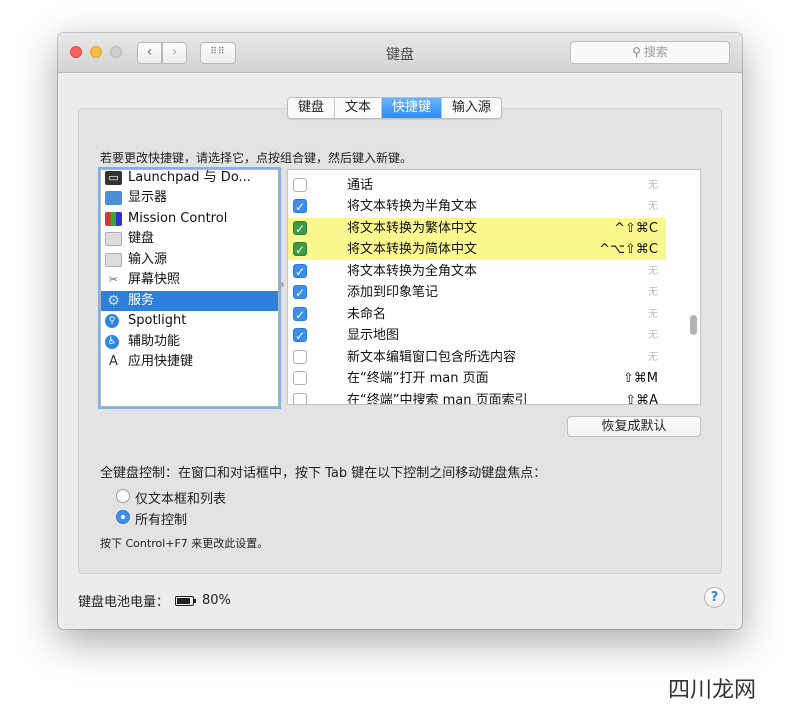 This screenshot has width=800, height=711. Describe the element at coordinates (400, 53) in the screenshot. I see `title-bar: ‹ › ⠿⠿ 键盘 ⚲ 搜索` at that location.